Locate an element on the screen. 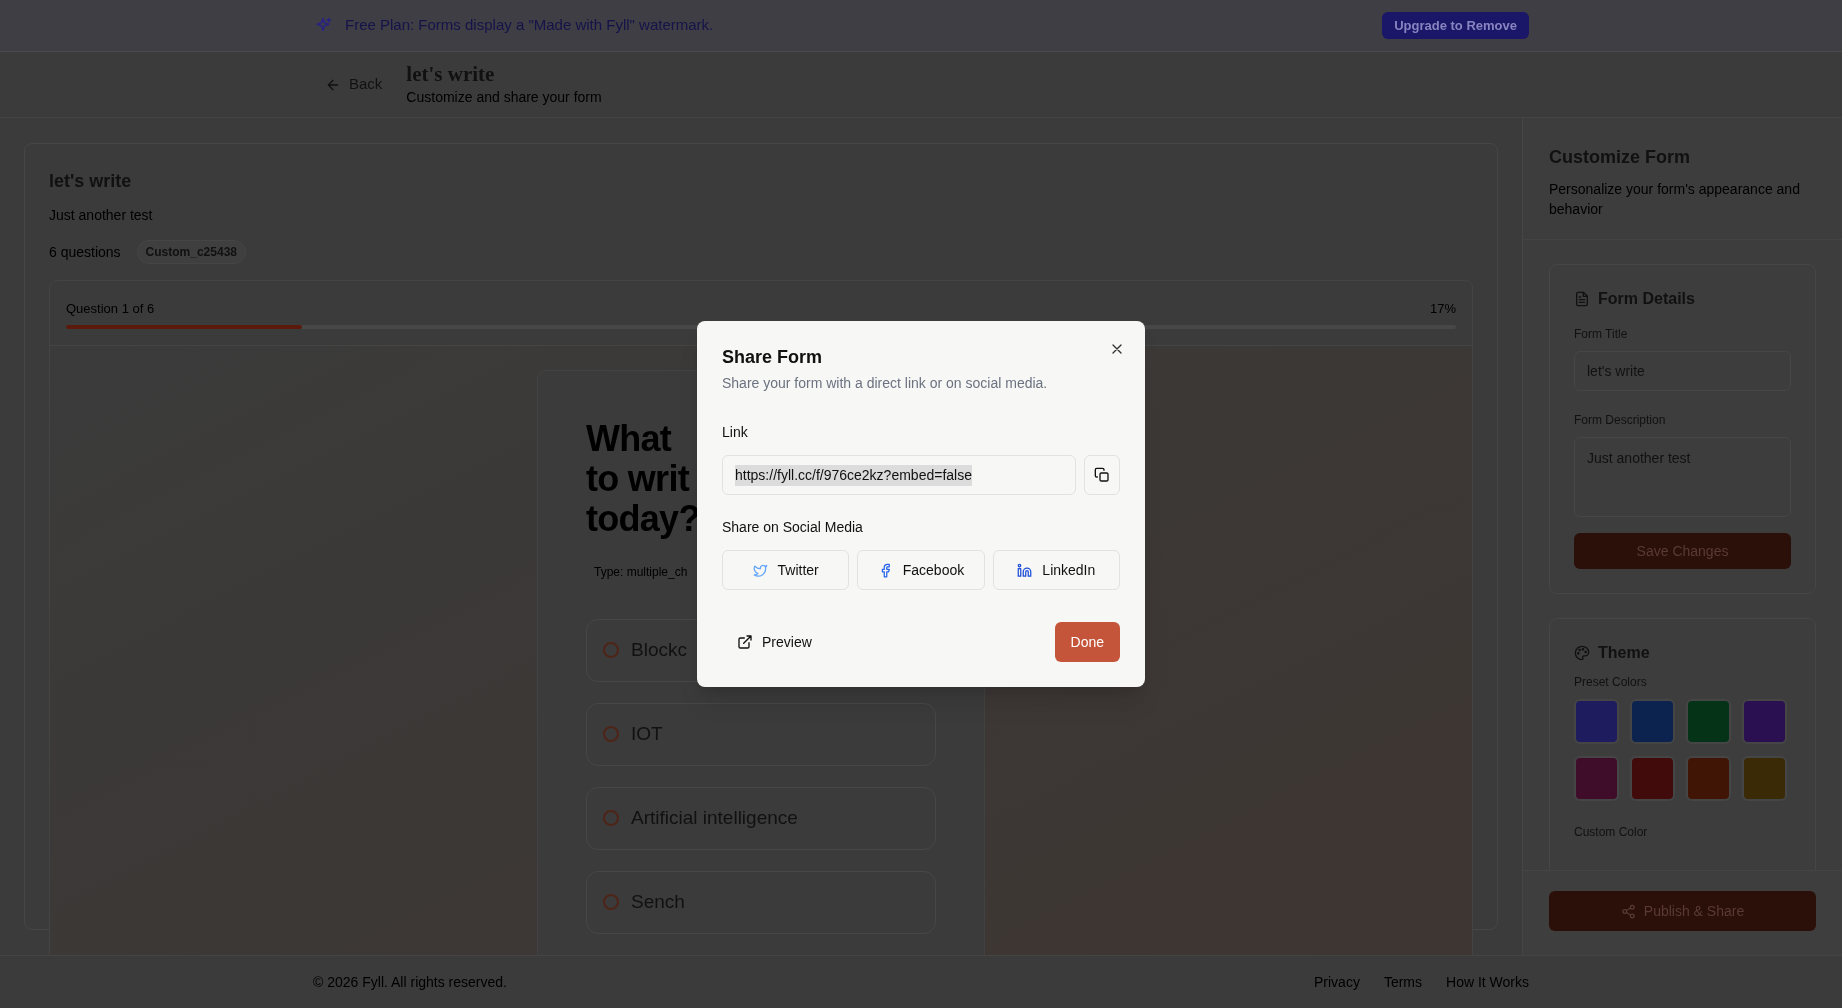 The image size is (1842, 1008). copy-icon is located at coordinates (1102, 475).